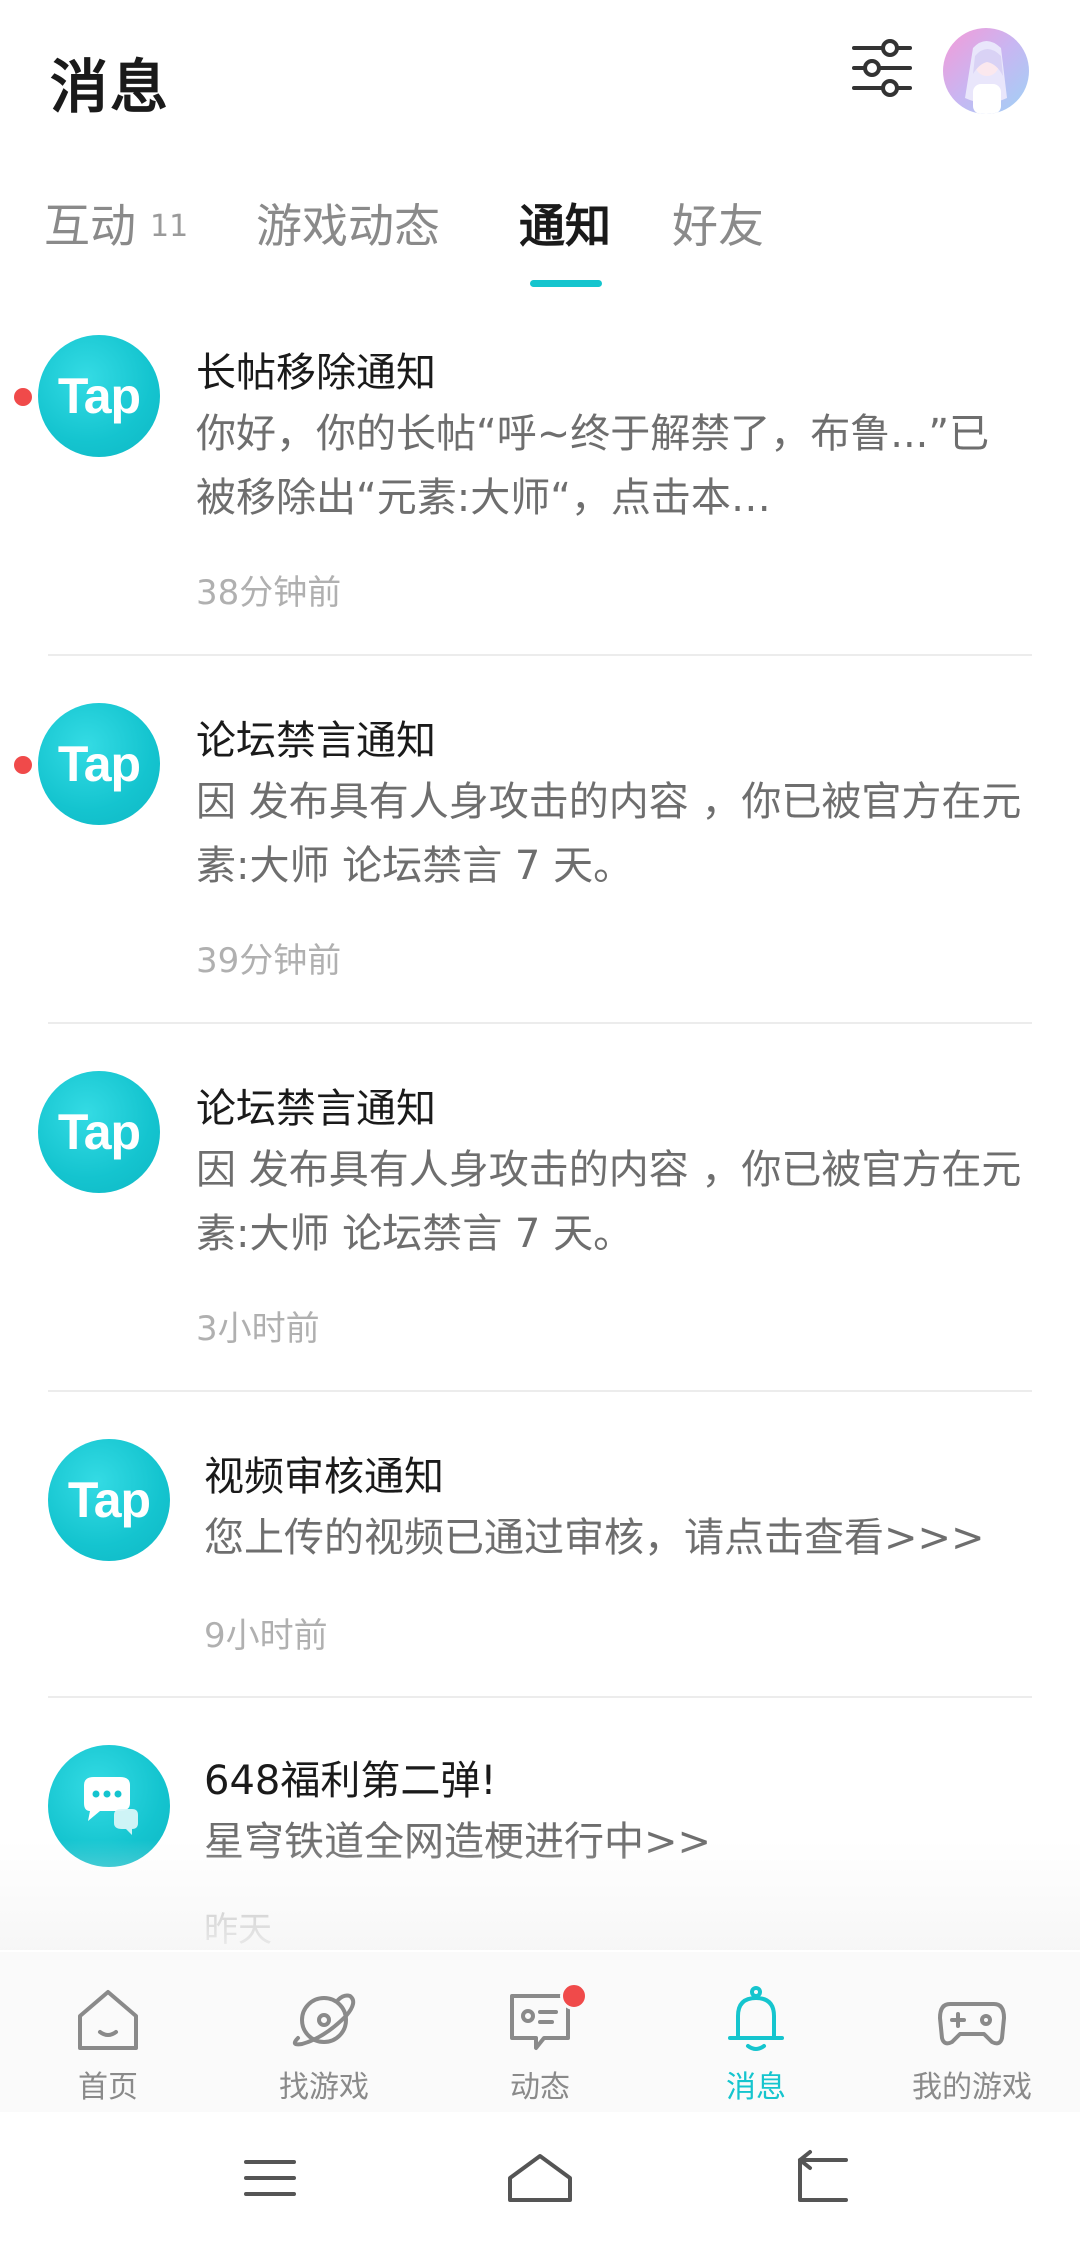  Describe the element at coordinates (972, 2024) in the screenshot. I see `gamepad-icon` at that location.